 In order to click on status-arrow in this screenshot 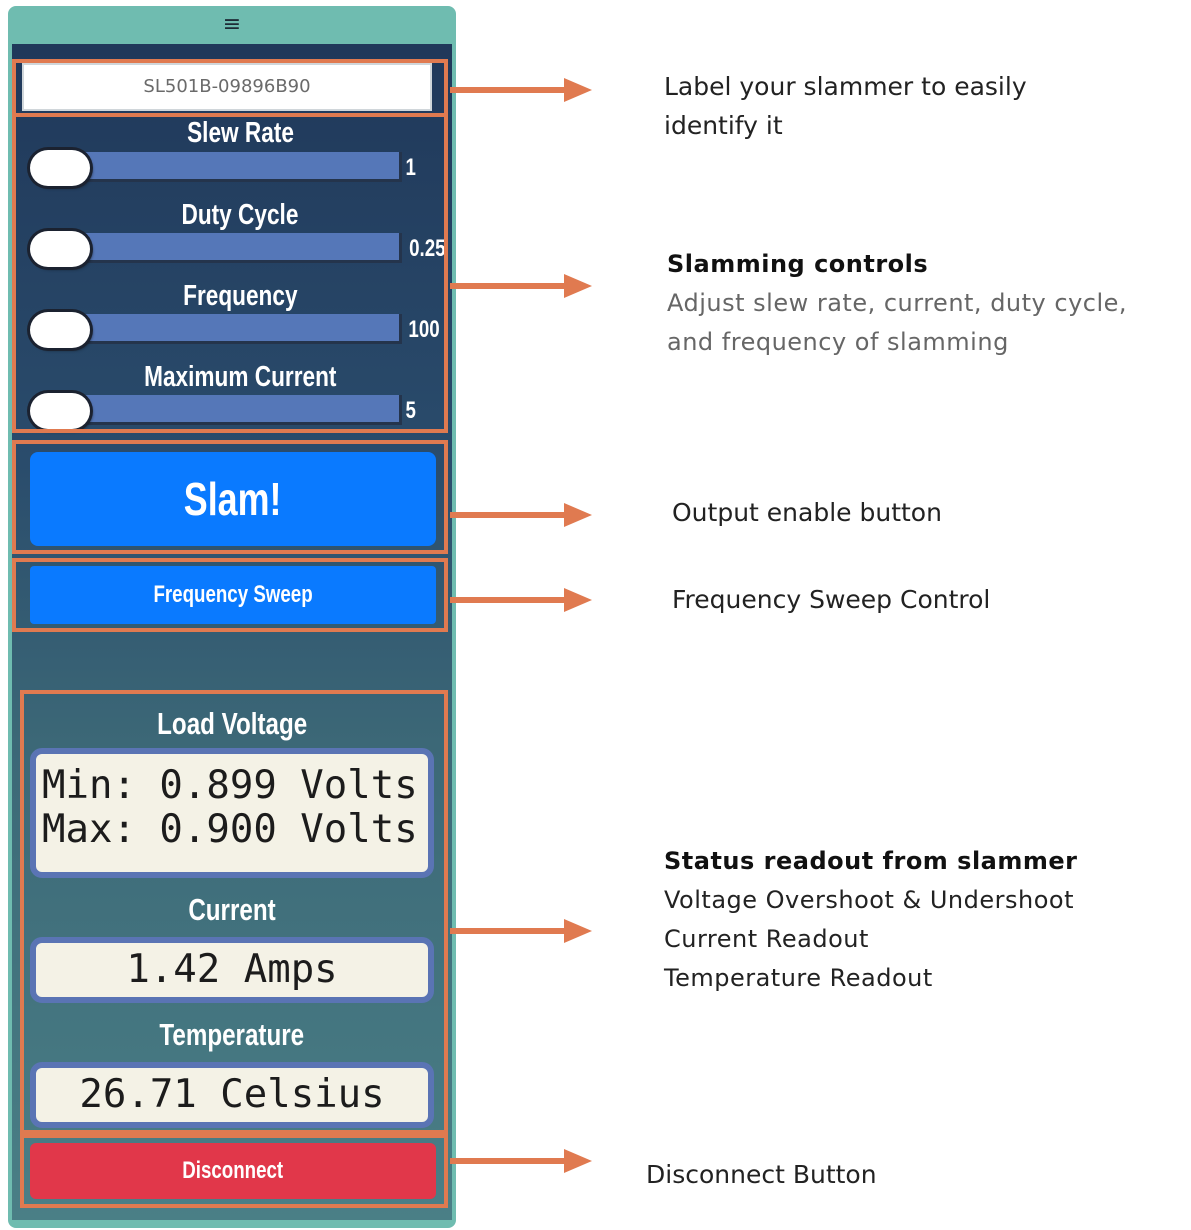, I will do `click(521, 931)`.